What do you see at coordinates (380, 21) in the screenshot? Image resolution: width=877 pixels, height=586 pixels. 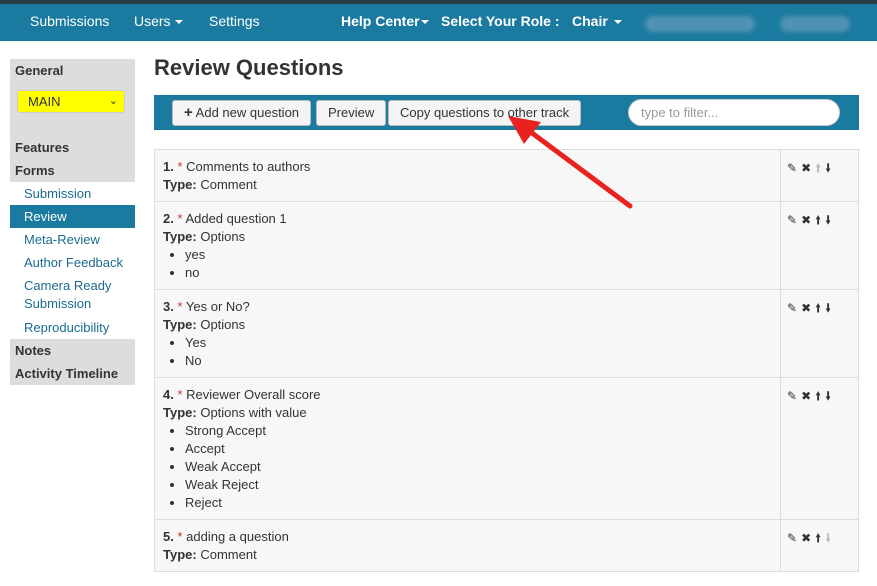 I see `nav-help-center-label: Help Center` at bounding box center [380, 21].